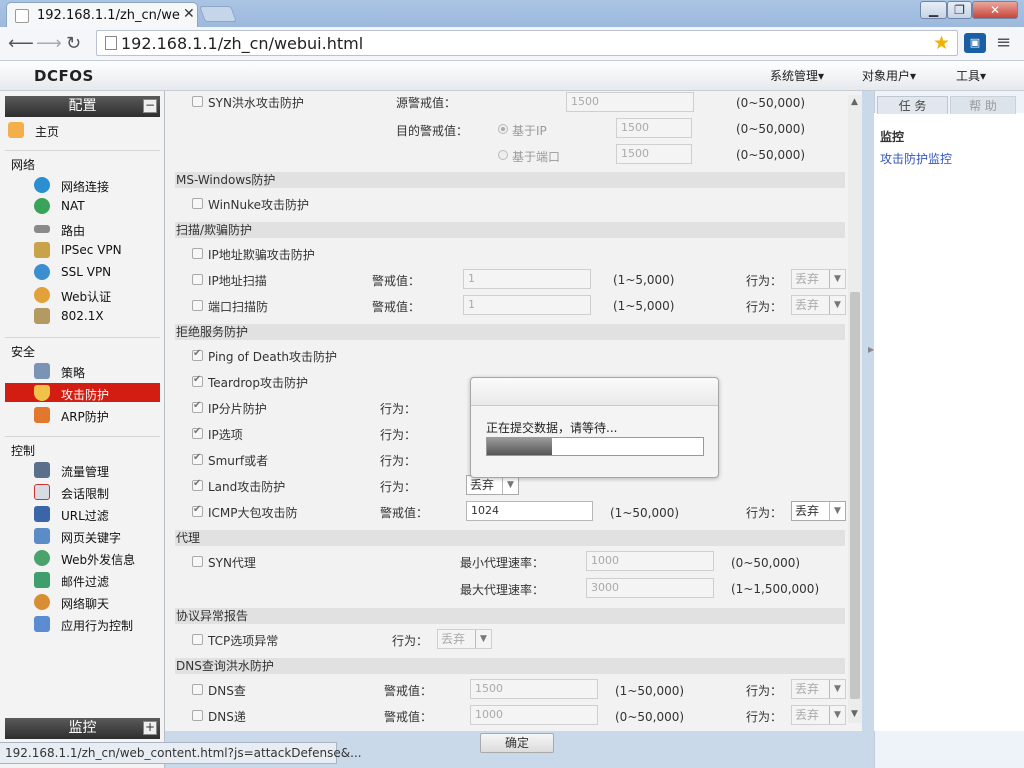  I want to click on max-proxy-rate-label: 最大代理速率：, so click(502, 590).